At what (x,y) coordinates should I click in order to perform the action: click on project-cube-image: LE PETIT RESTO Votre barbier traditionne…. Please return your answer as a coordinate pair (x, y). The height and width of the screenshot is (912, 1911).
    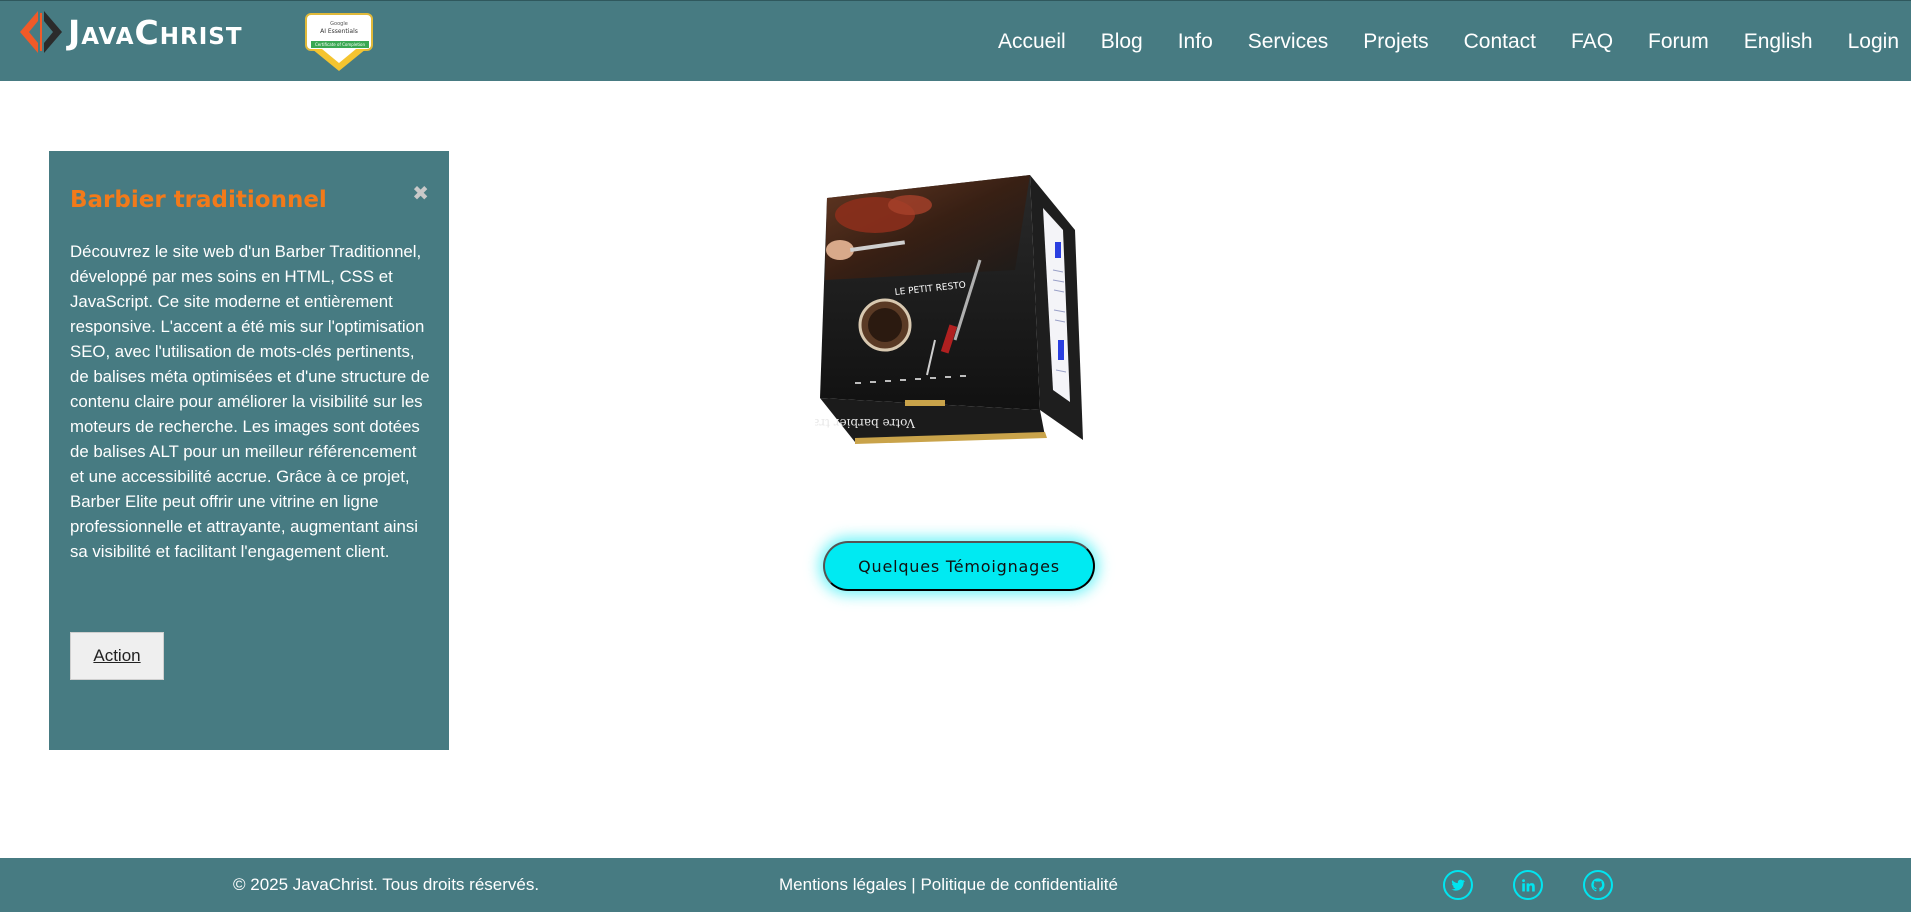
    Looking at the image, I should click on (950, 307).